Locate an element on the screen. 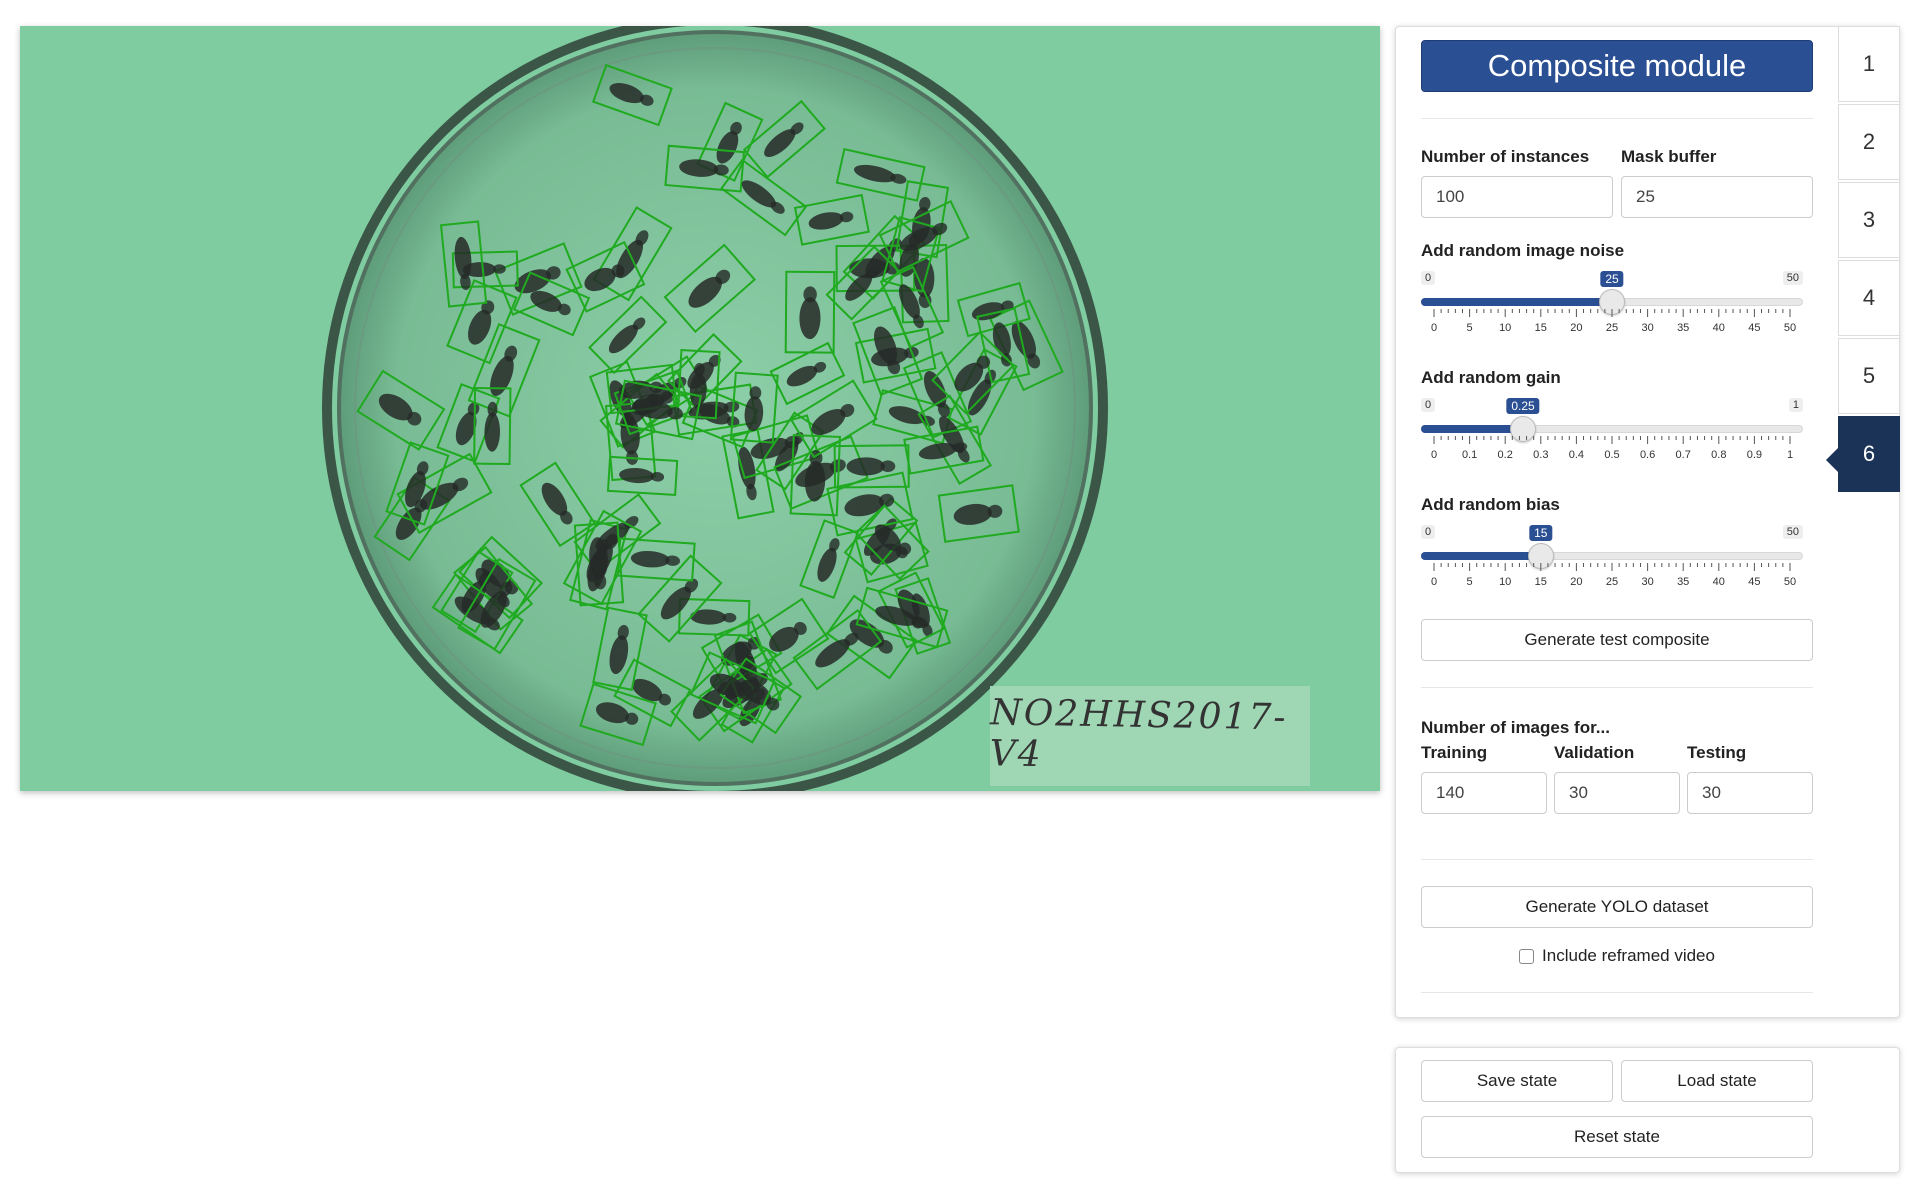 The height and width of the screenshot is (1197, 1920). save-state-button: Save state is located at coordinates (1517, 1081).